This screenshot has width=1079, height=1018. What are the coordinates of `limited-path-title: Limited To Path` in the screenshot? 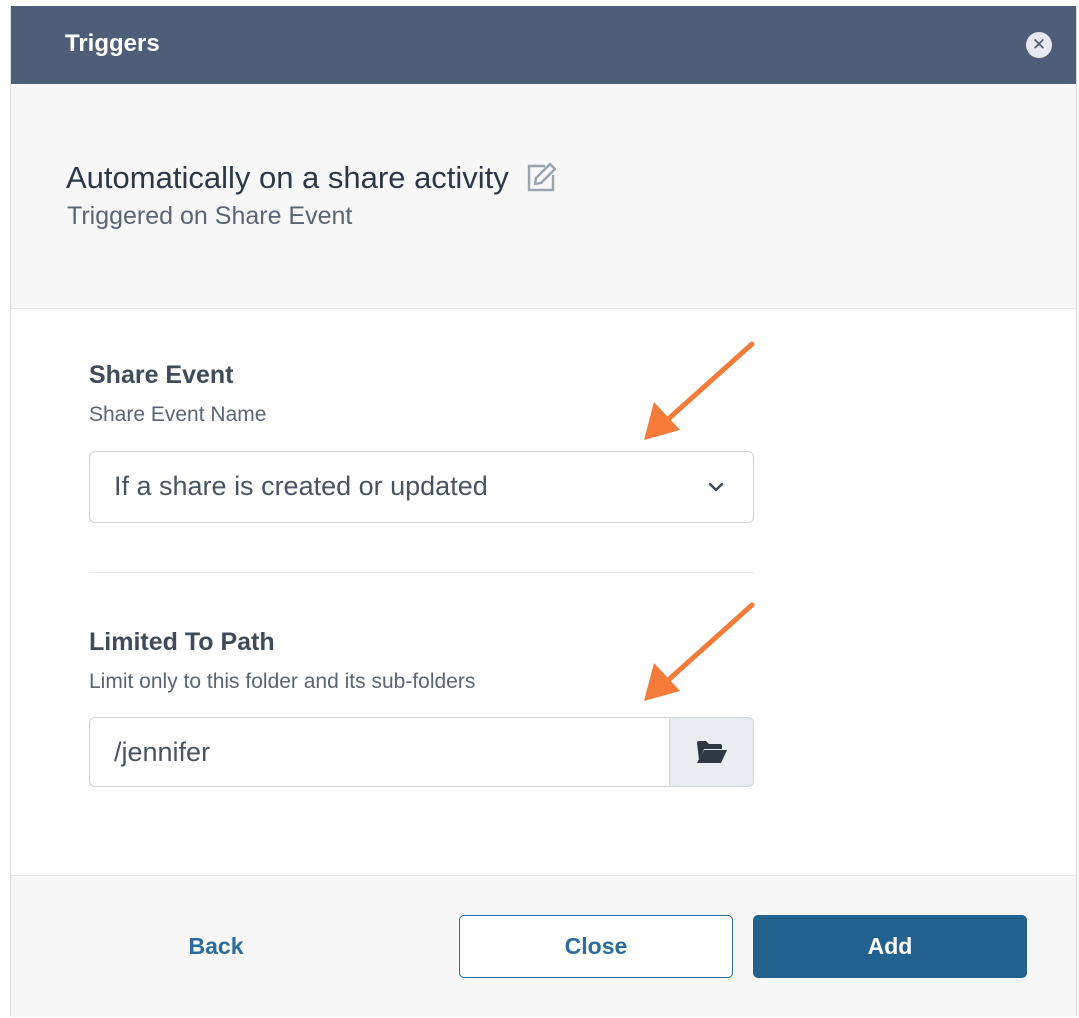 It's located at (182, 642).